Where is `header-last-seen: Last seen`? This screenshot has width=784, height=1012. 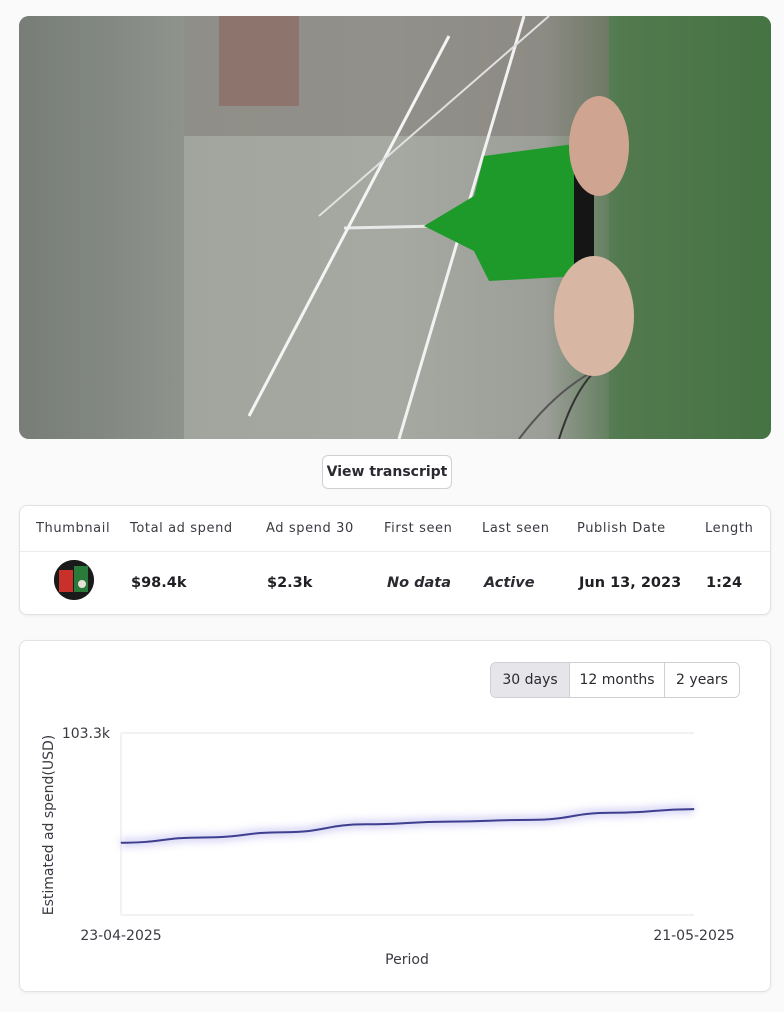
header-last-seen: Last seen is located at coordinates (516, 528).